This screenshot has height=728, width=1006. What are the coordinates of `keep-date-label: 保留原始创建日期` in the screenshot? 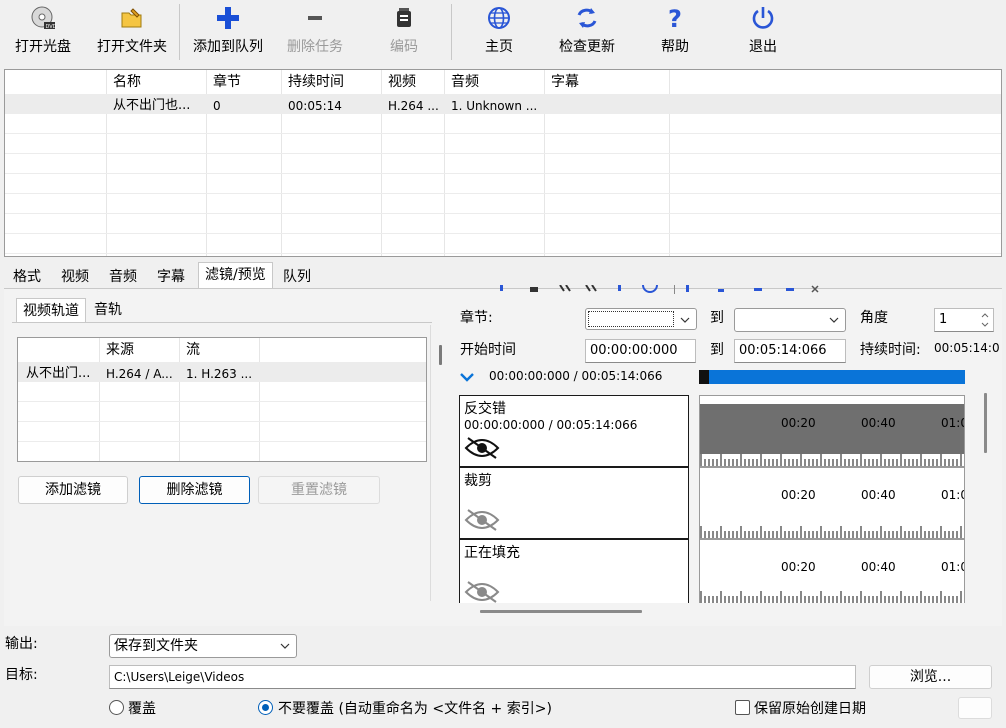 It's located at (810, 709).